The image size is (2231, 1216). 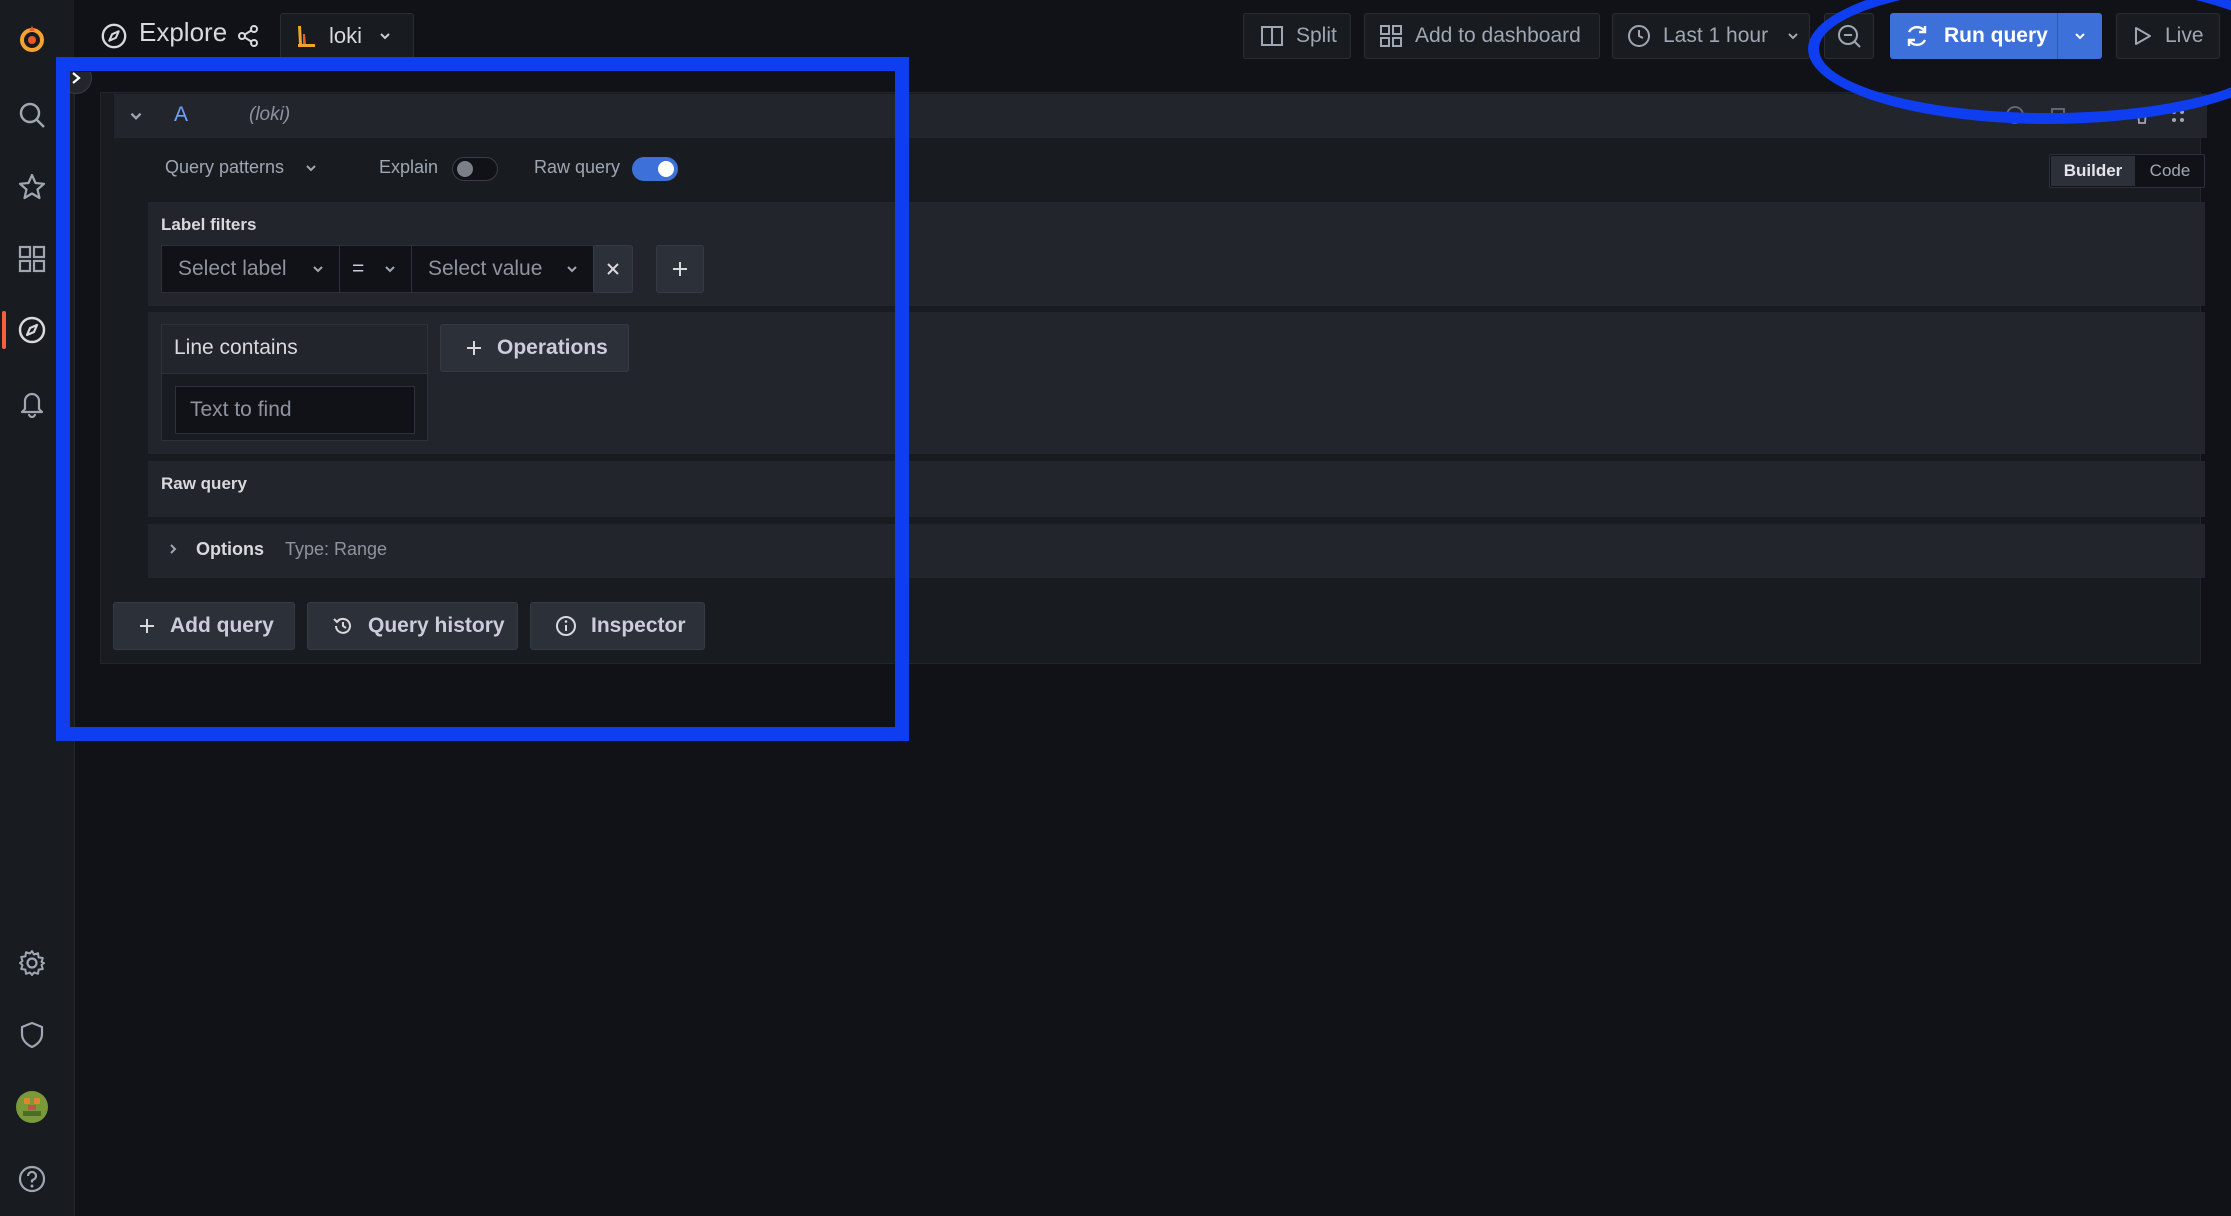 I want to click on query-patterns-label: Query patterns, so click(x=225, y=167).